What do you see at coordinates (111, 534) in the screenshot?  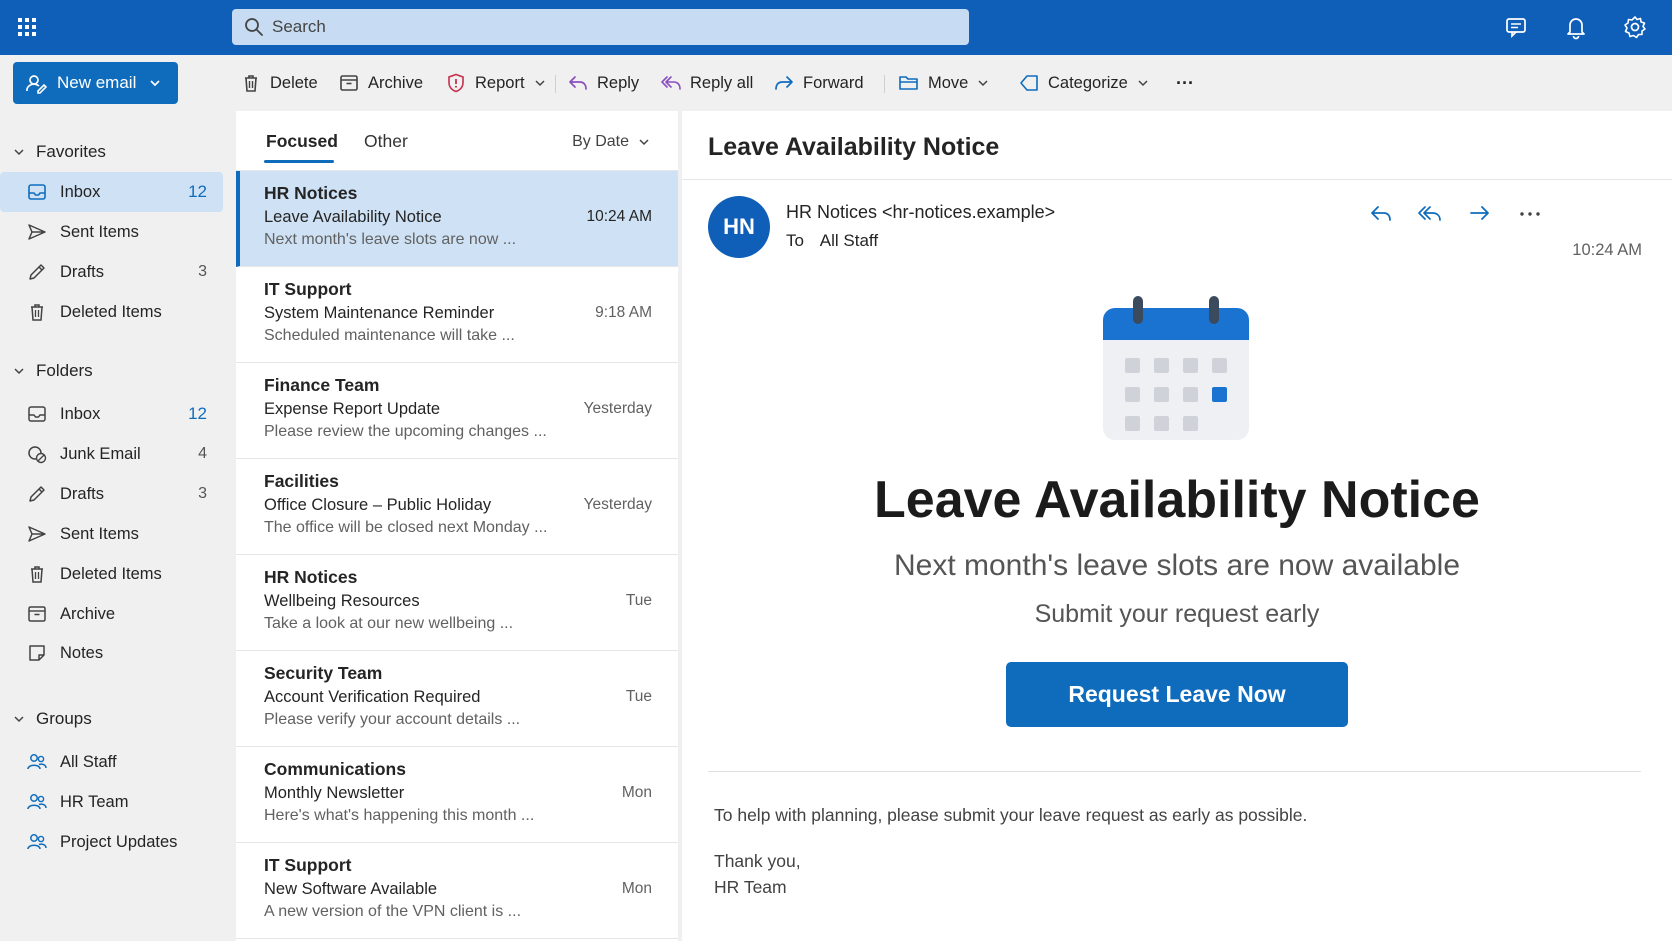 I see `folder-sent-items: Sent Items` at bounding box center [111, 534].